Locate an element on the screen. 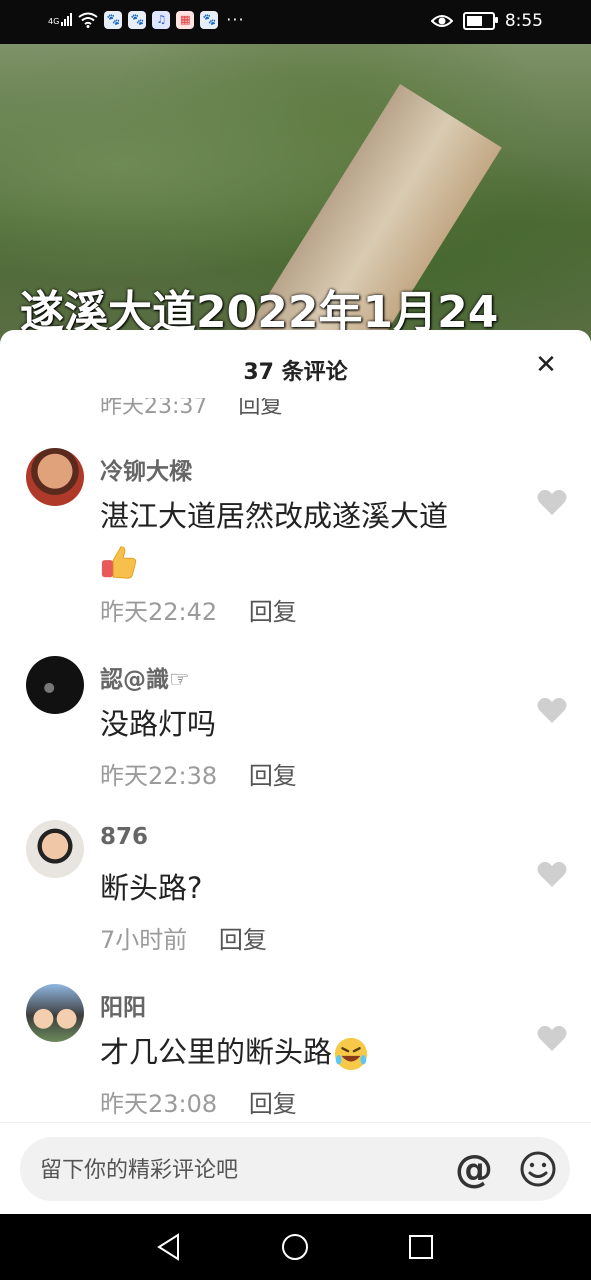 This screenshot has height=1280, width=591. comments-count-title: 37 条评论 is located at coordinates (295, 372).